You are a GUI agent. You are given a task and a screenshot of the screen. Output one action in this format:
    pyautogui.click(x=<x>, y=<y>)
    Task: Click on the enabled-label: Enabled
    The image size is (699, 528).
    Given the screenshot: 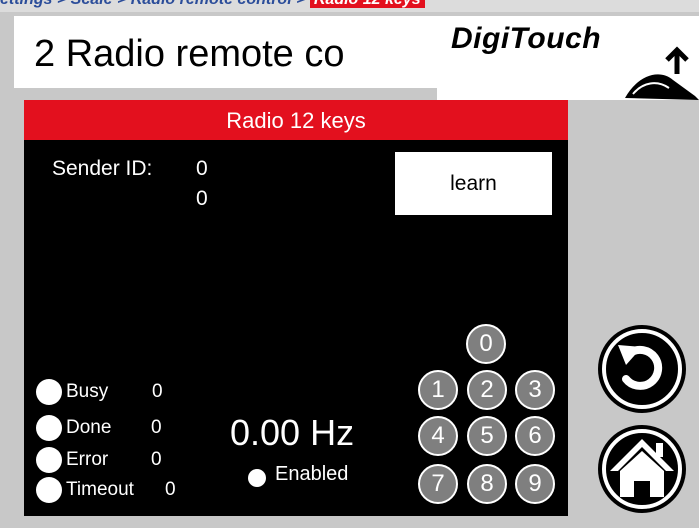 What is the action you would take?
    pyautogui.click(x=312, y=474)
    